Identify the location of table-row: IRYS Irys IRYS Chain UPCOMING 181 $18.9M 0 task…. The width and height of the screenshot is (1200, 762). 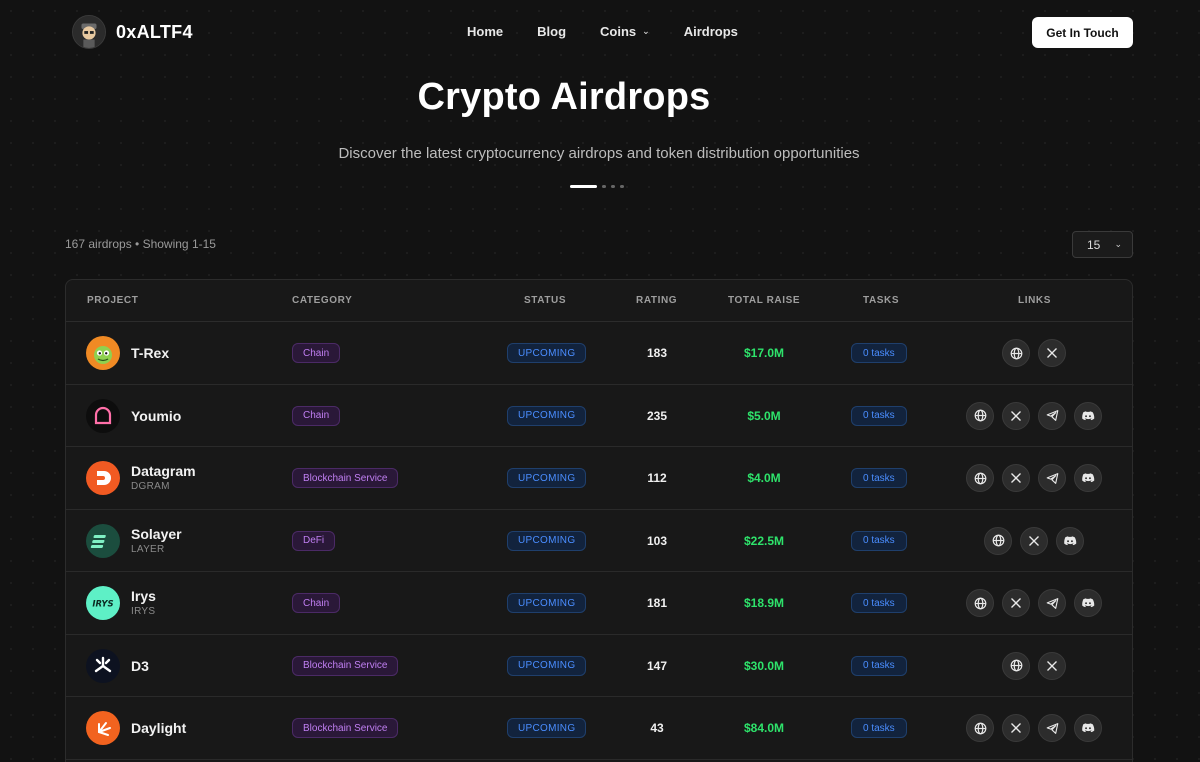
(599, 603).